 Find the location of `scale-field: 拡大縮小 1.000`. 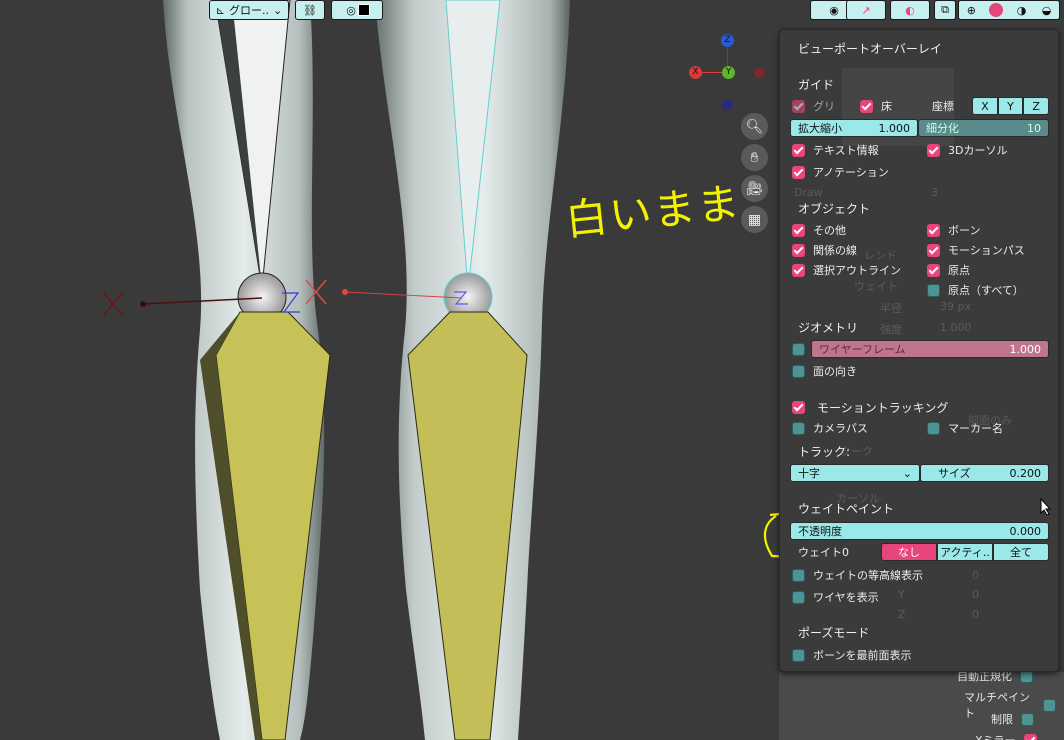

scale-field: 拡大縮小 1.000 is located at coordinates (854, 128).